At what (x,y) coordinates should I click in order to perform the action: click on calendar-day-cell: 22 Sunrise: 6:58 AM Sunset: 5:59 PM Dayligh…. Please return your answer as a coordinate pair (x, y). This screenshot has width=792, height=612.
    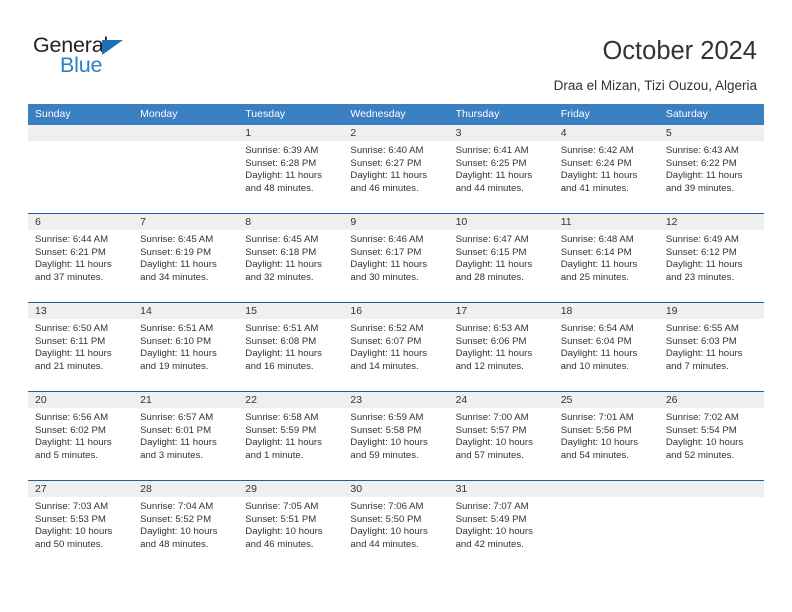
    Looking at the image, I should click on (291, 436).